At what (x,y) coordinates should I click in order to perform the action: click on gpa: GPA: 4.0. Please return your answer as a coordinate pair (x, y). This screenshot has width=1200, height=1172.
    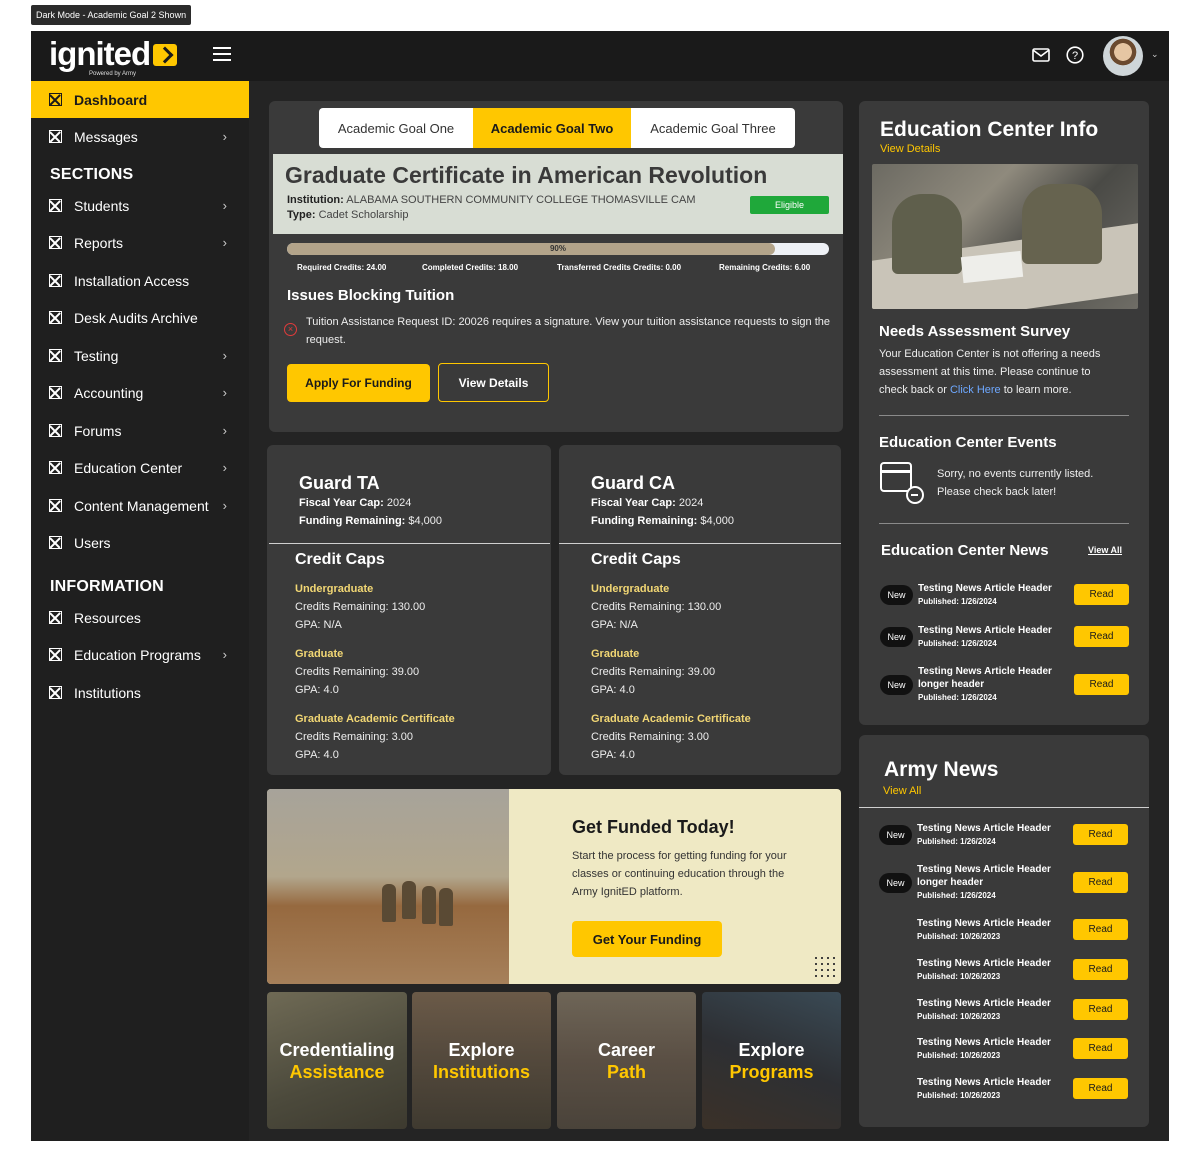
    Looking at the image, I should click on (613, 690).